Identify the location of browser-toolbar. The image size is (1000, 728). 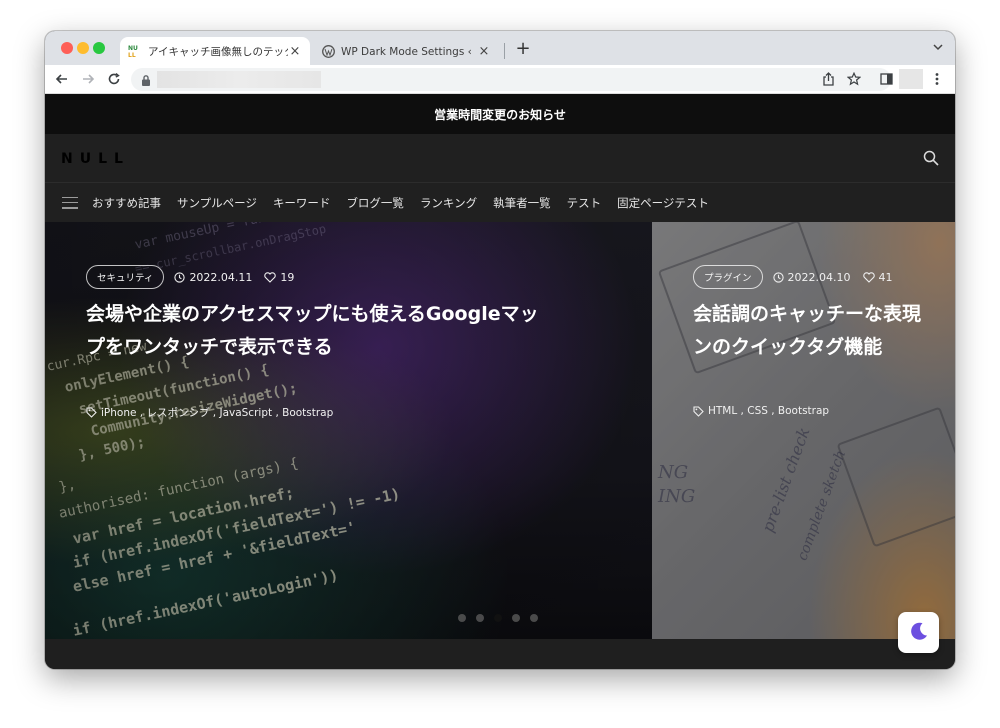
(500, 79).